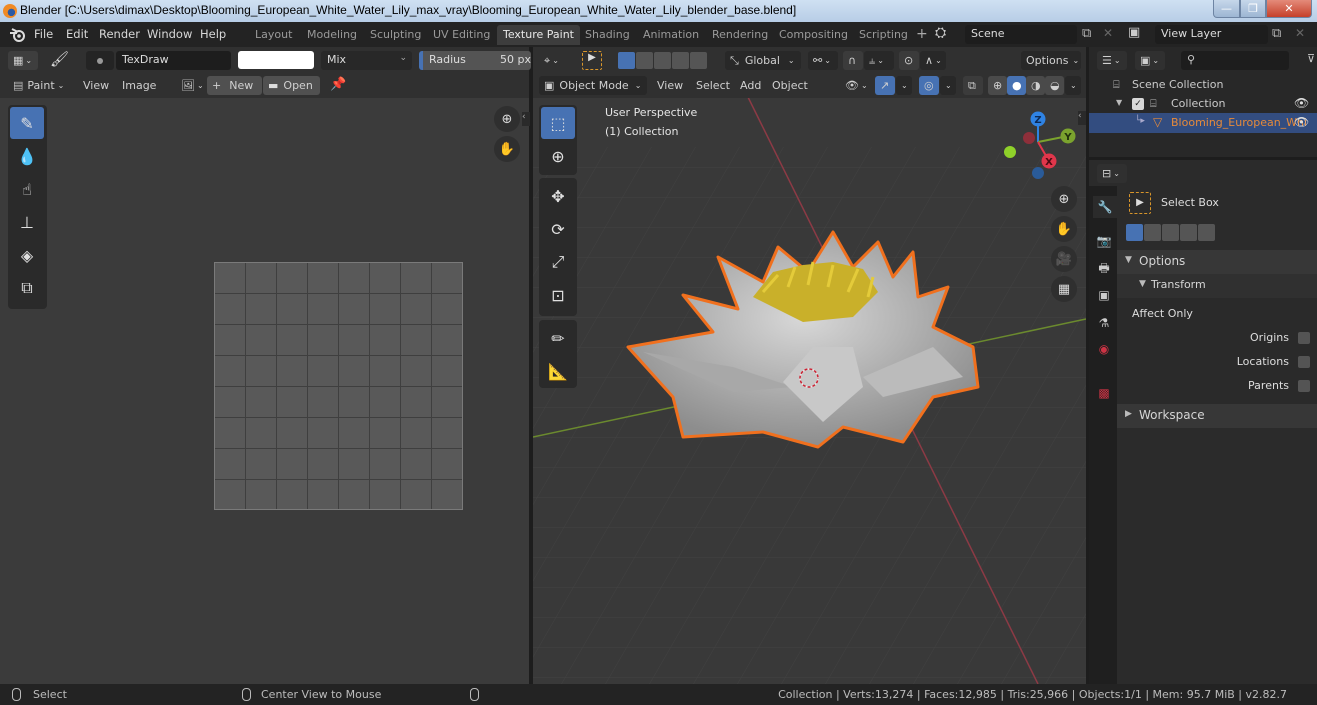  I want to click on tab-shading: Shading, so click(607, 35).